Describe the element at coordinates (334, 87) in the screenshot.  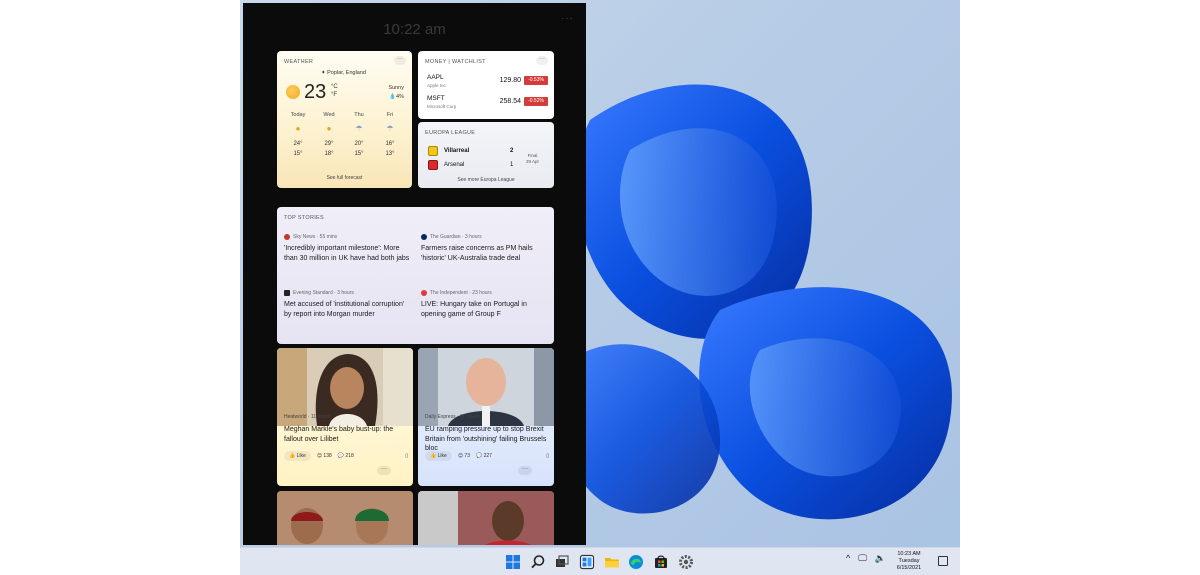
I see `unit-celsius: °C` at that location.